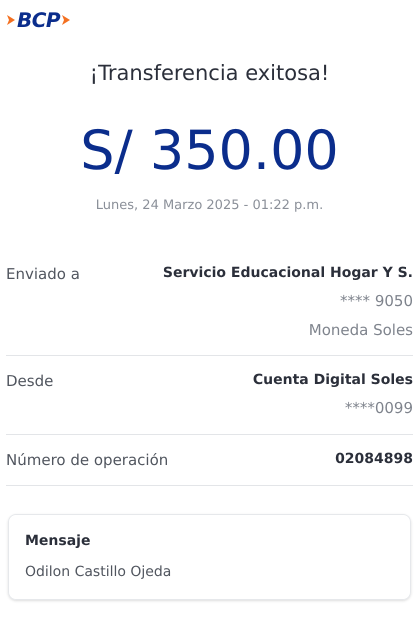  Describe the element at coordinates (378, 408) in the screenshot. I see `detail-value: ****0099` at that location.